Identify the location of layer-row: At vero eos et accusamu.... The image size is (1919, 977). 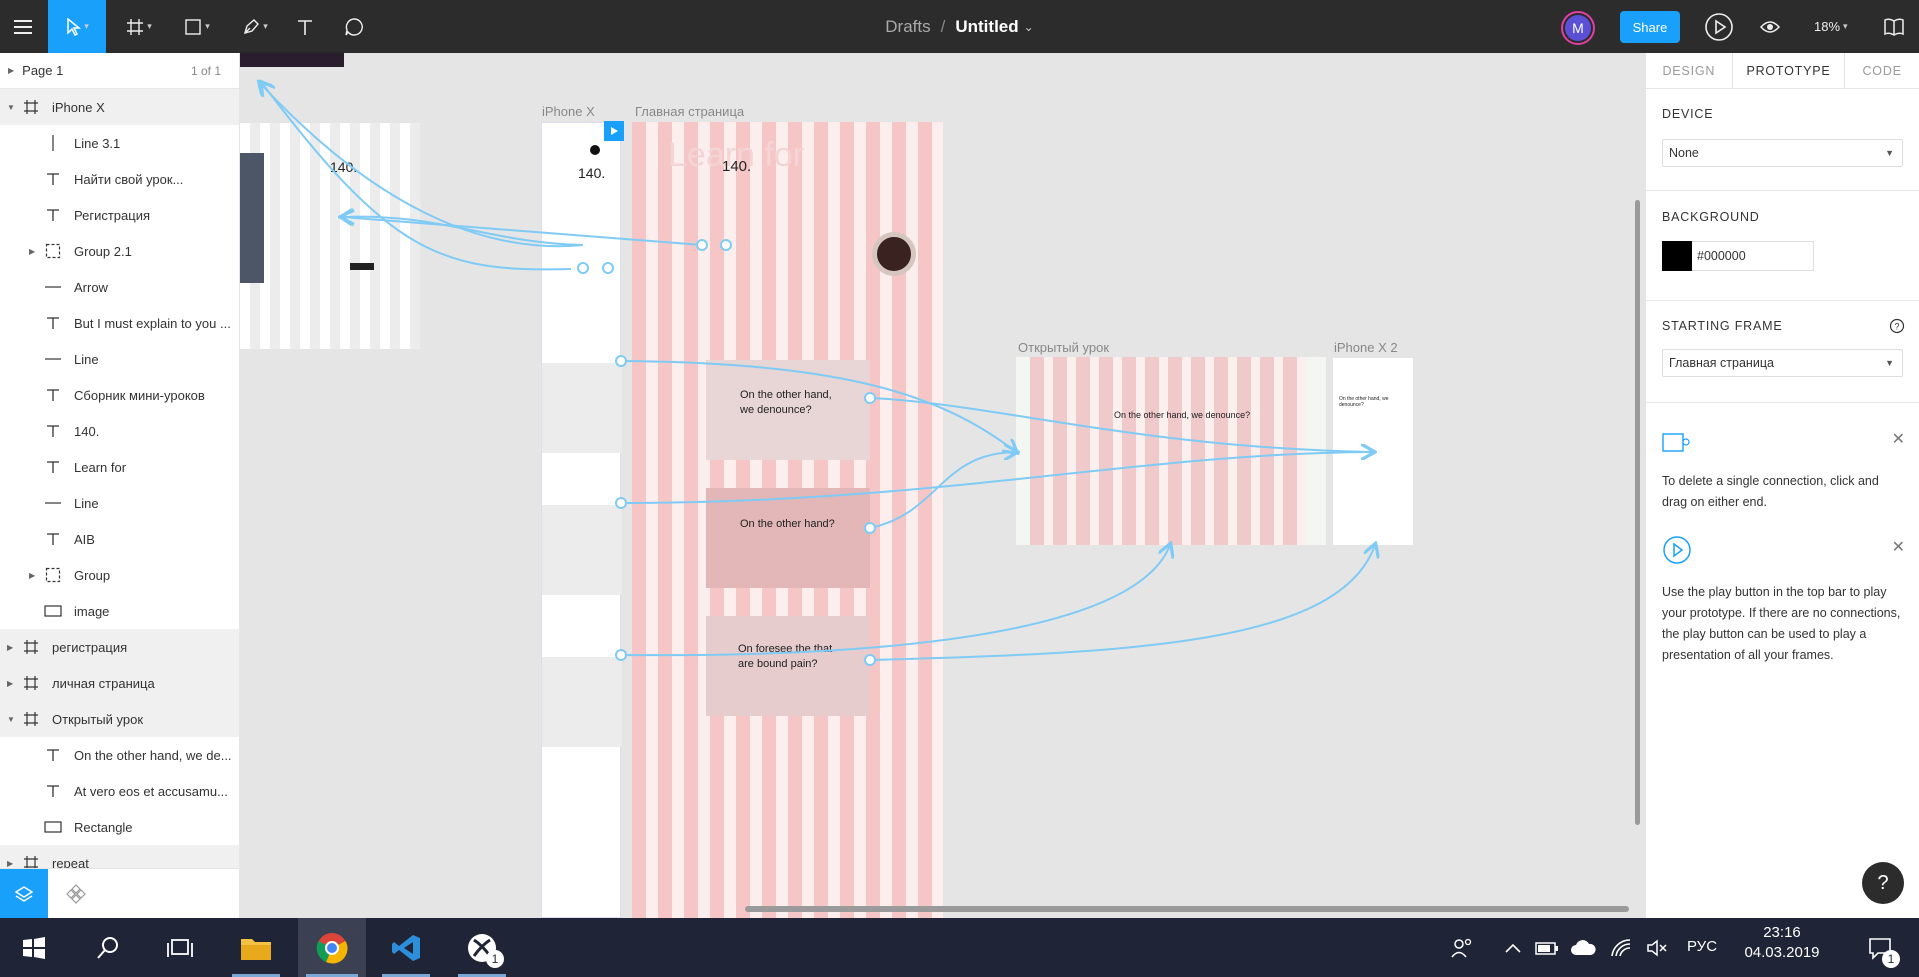
(119, 791).